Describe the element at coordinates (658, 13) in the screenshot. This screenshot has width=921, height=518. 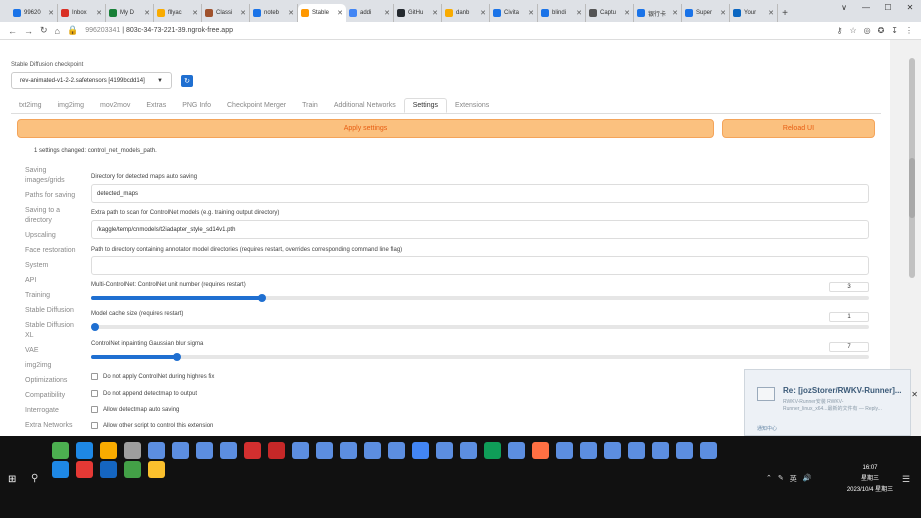
I see `browser-tab: 银行卡 ✕` at that location.